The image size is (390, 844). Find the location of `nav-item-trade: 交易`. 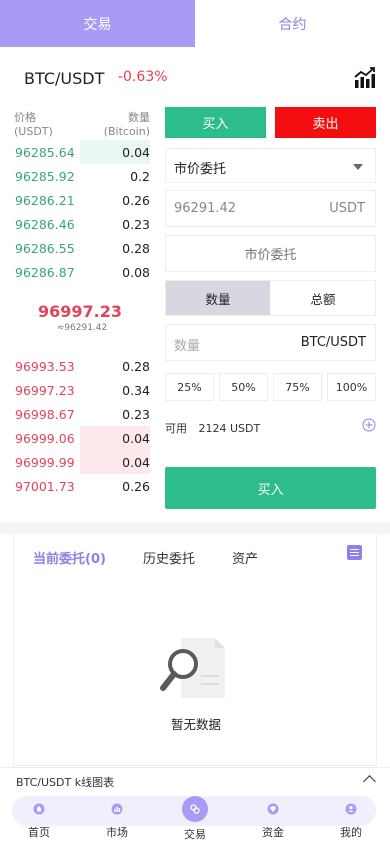

nav-item-trade: 交易 is located at coordinates (195, 819).